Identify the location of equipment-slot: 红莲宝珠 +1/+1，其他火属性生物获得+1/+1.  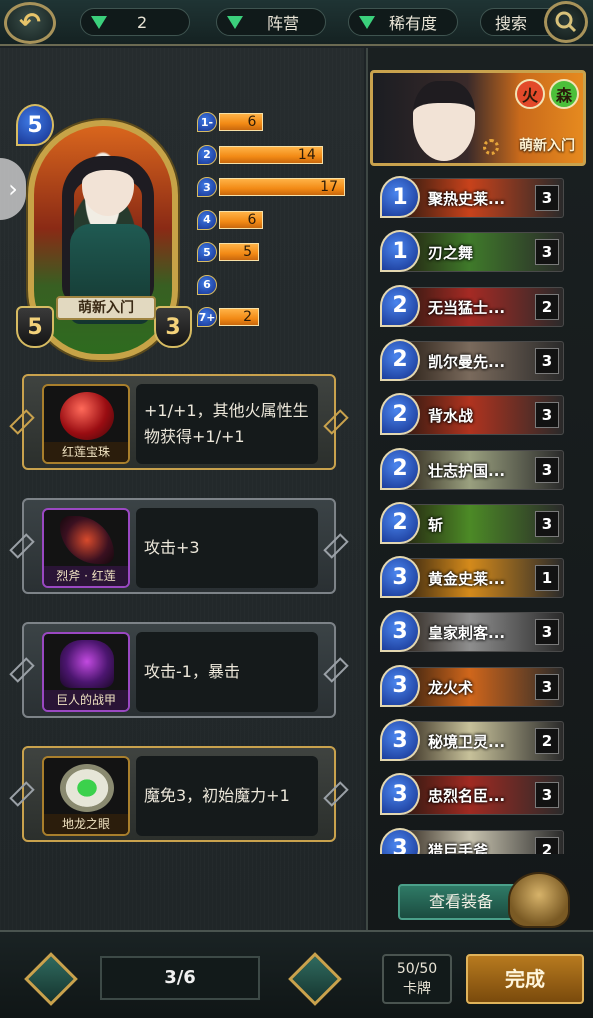
(179, 422).